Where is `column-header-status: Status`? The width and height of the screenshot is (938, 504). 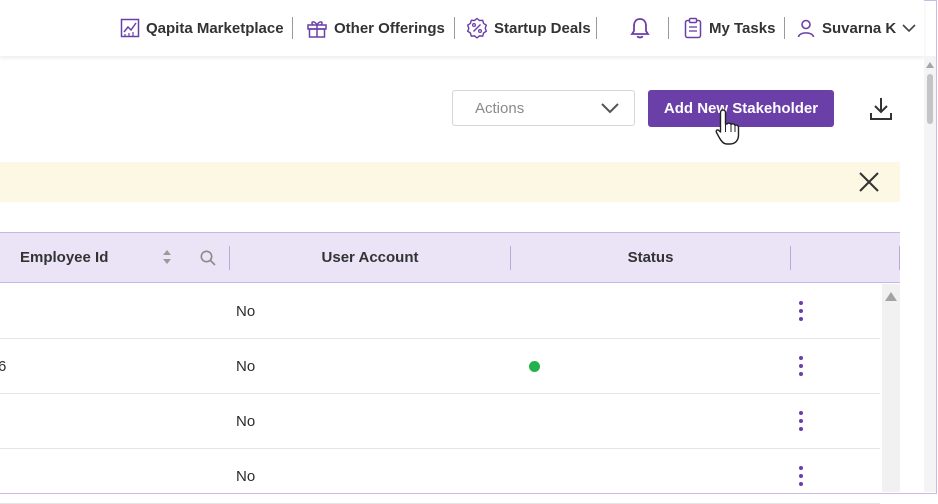 column-header-status: Status is located at coordinates (650, 257).